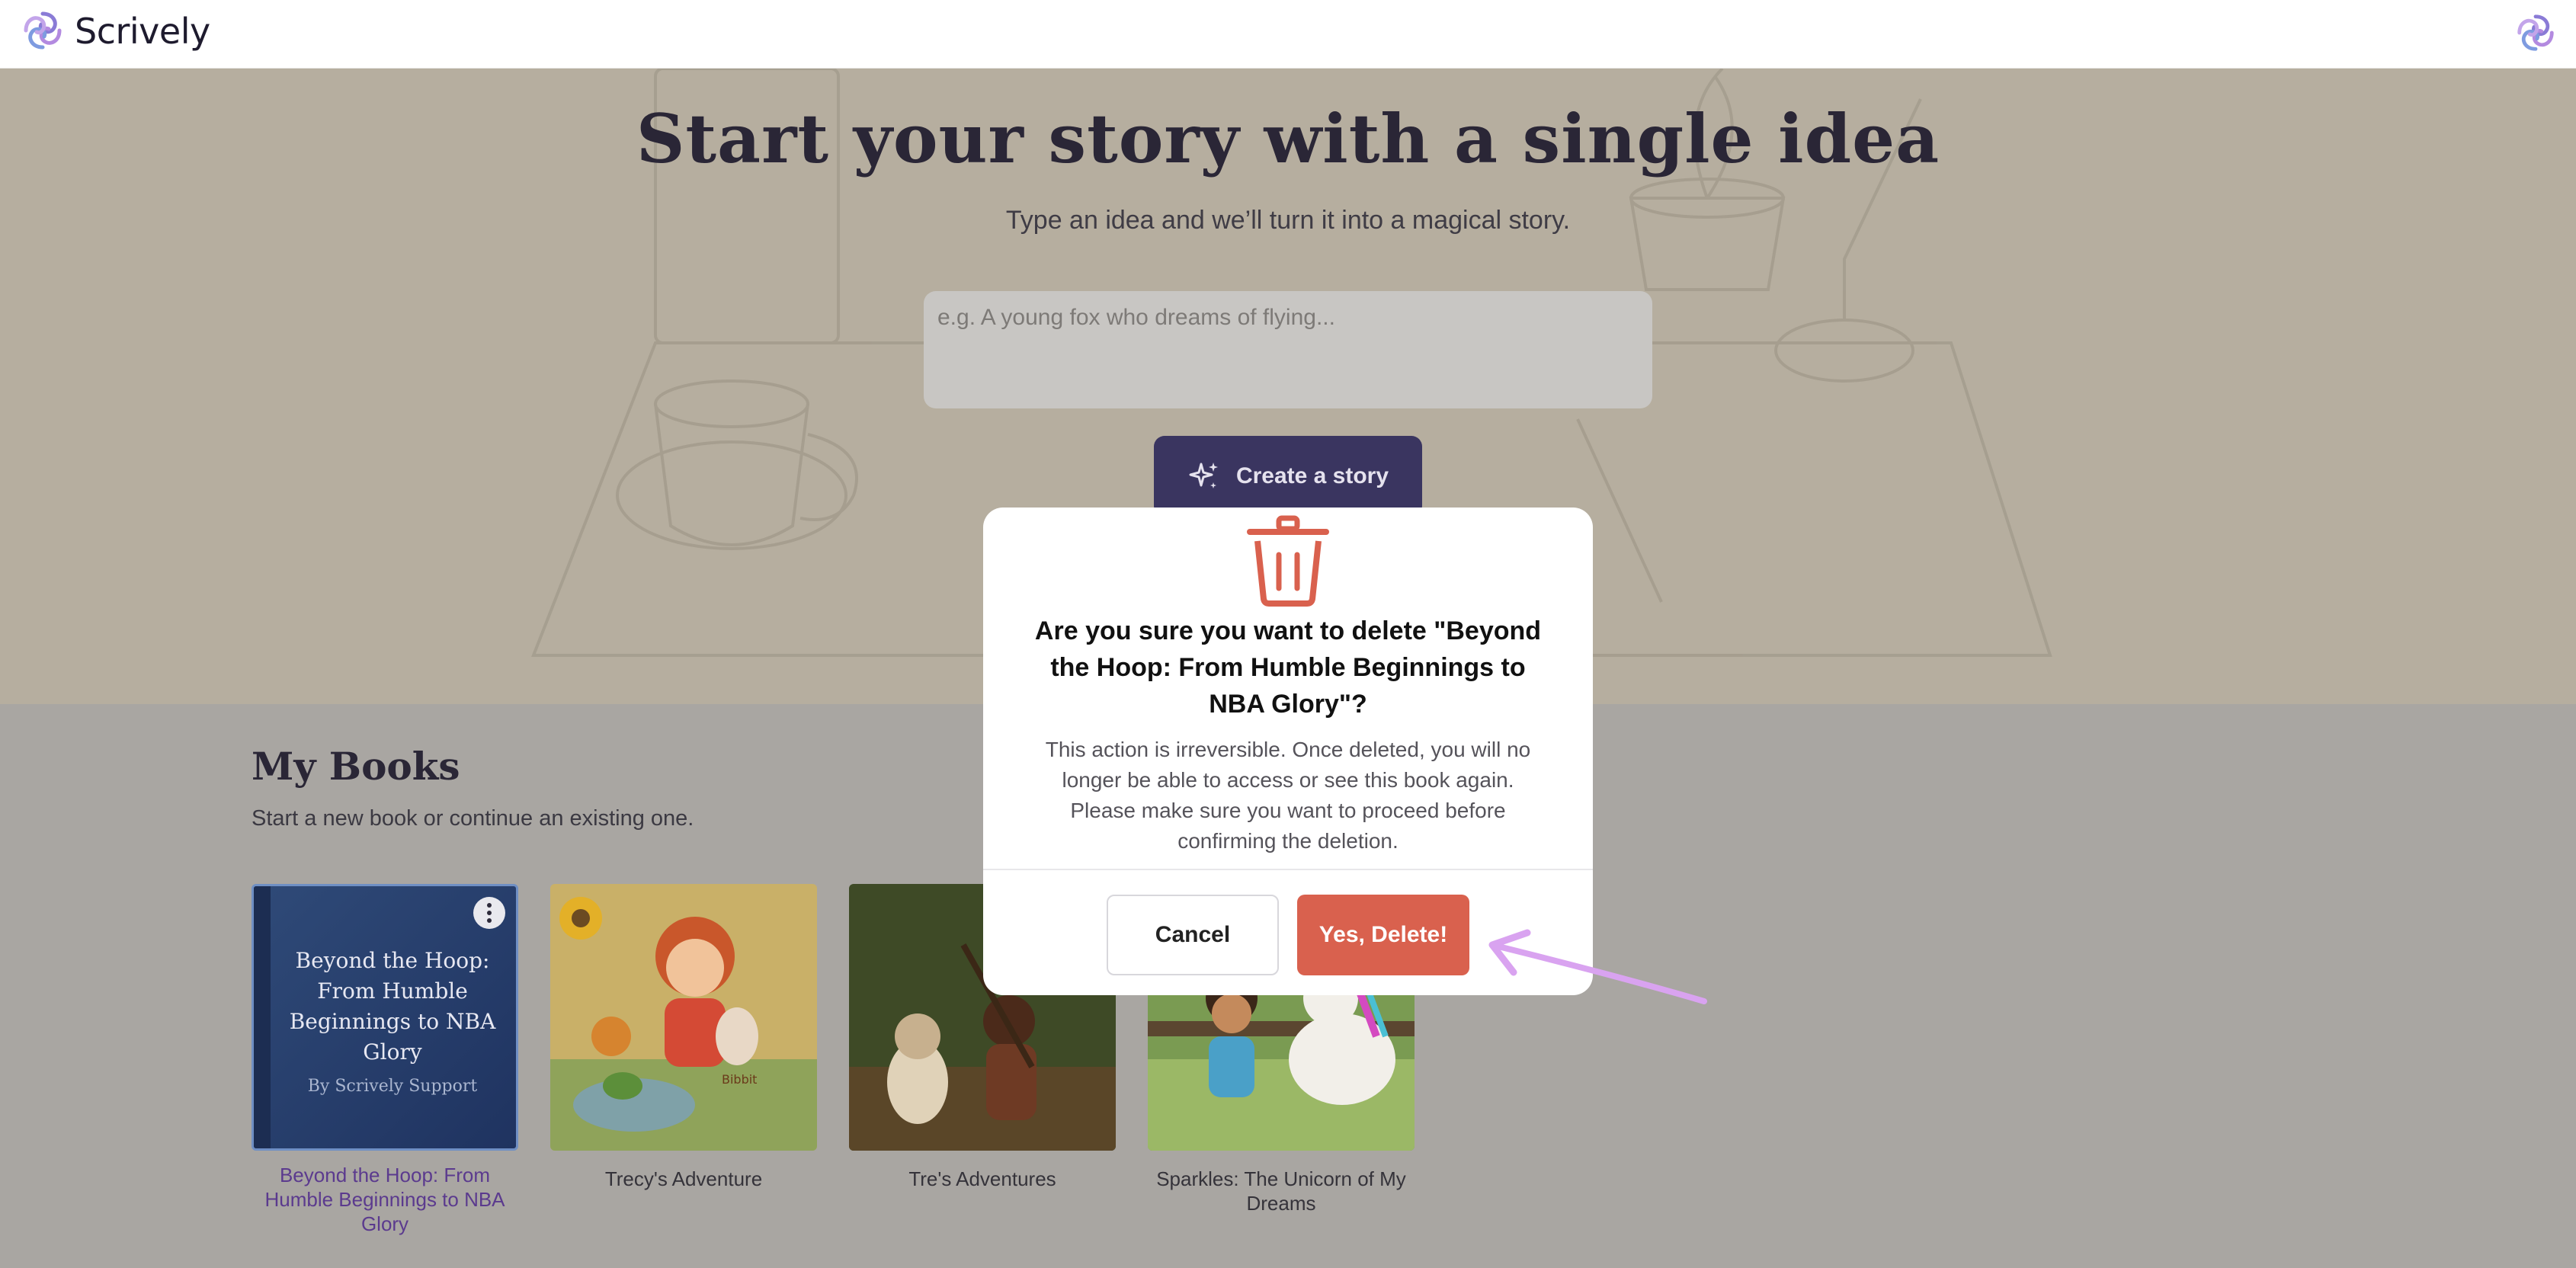 This screenshot has width=2576, height=1268. Describe the element at coordinates (356, 766) in the screenshot. I see `my-books-title: My Books` at that location.